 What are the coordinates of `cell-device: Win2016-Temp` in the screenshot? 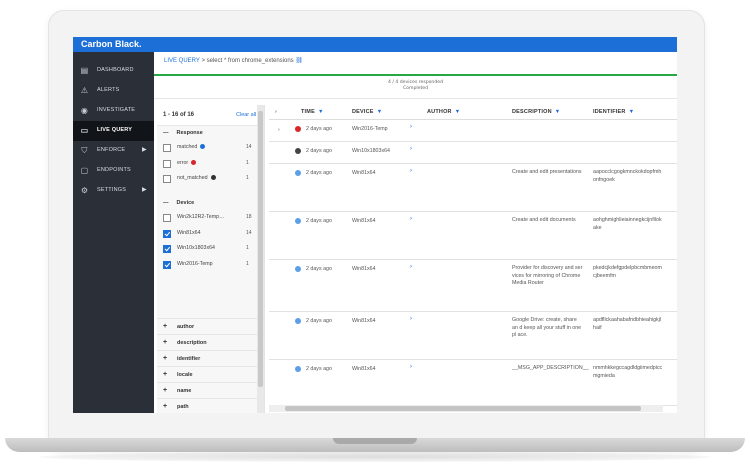 It's located at (370, 129).